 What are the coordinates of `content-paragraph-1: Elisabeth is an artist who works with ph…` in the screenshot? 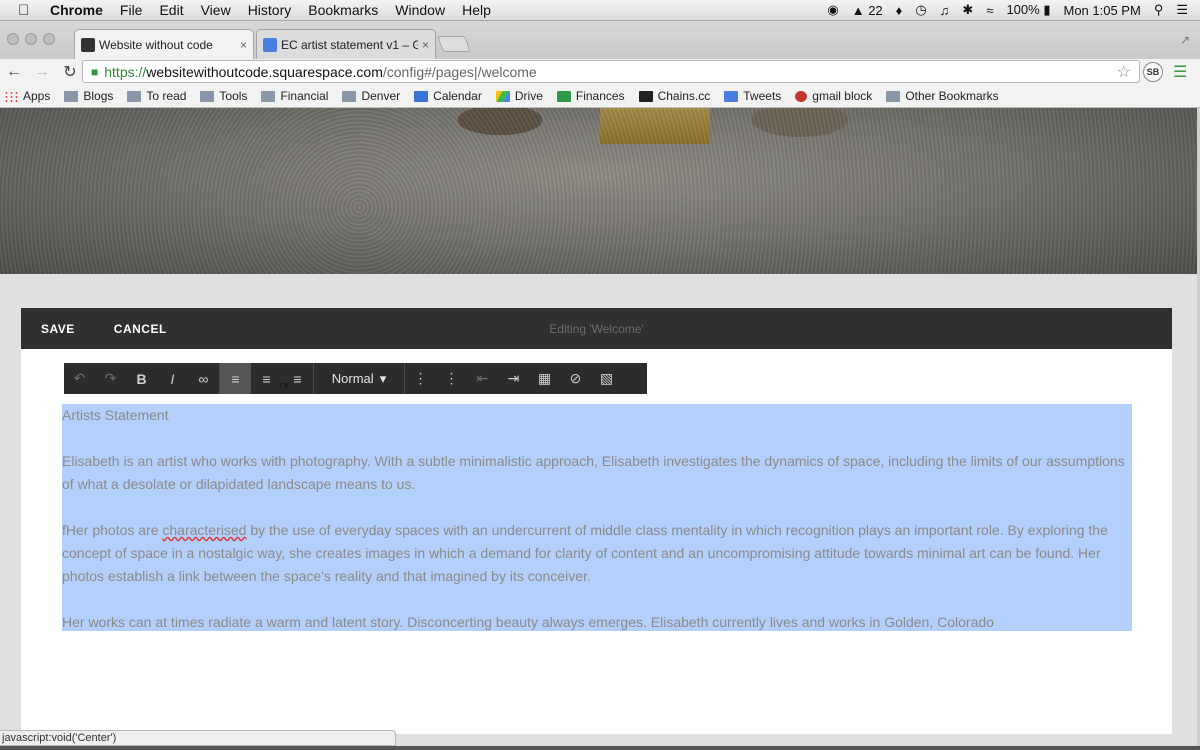 It's located at (597, 473).